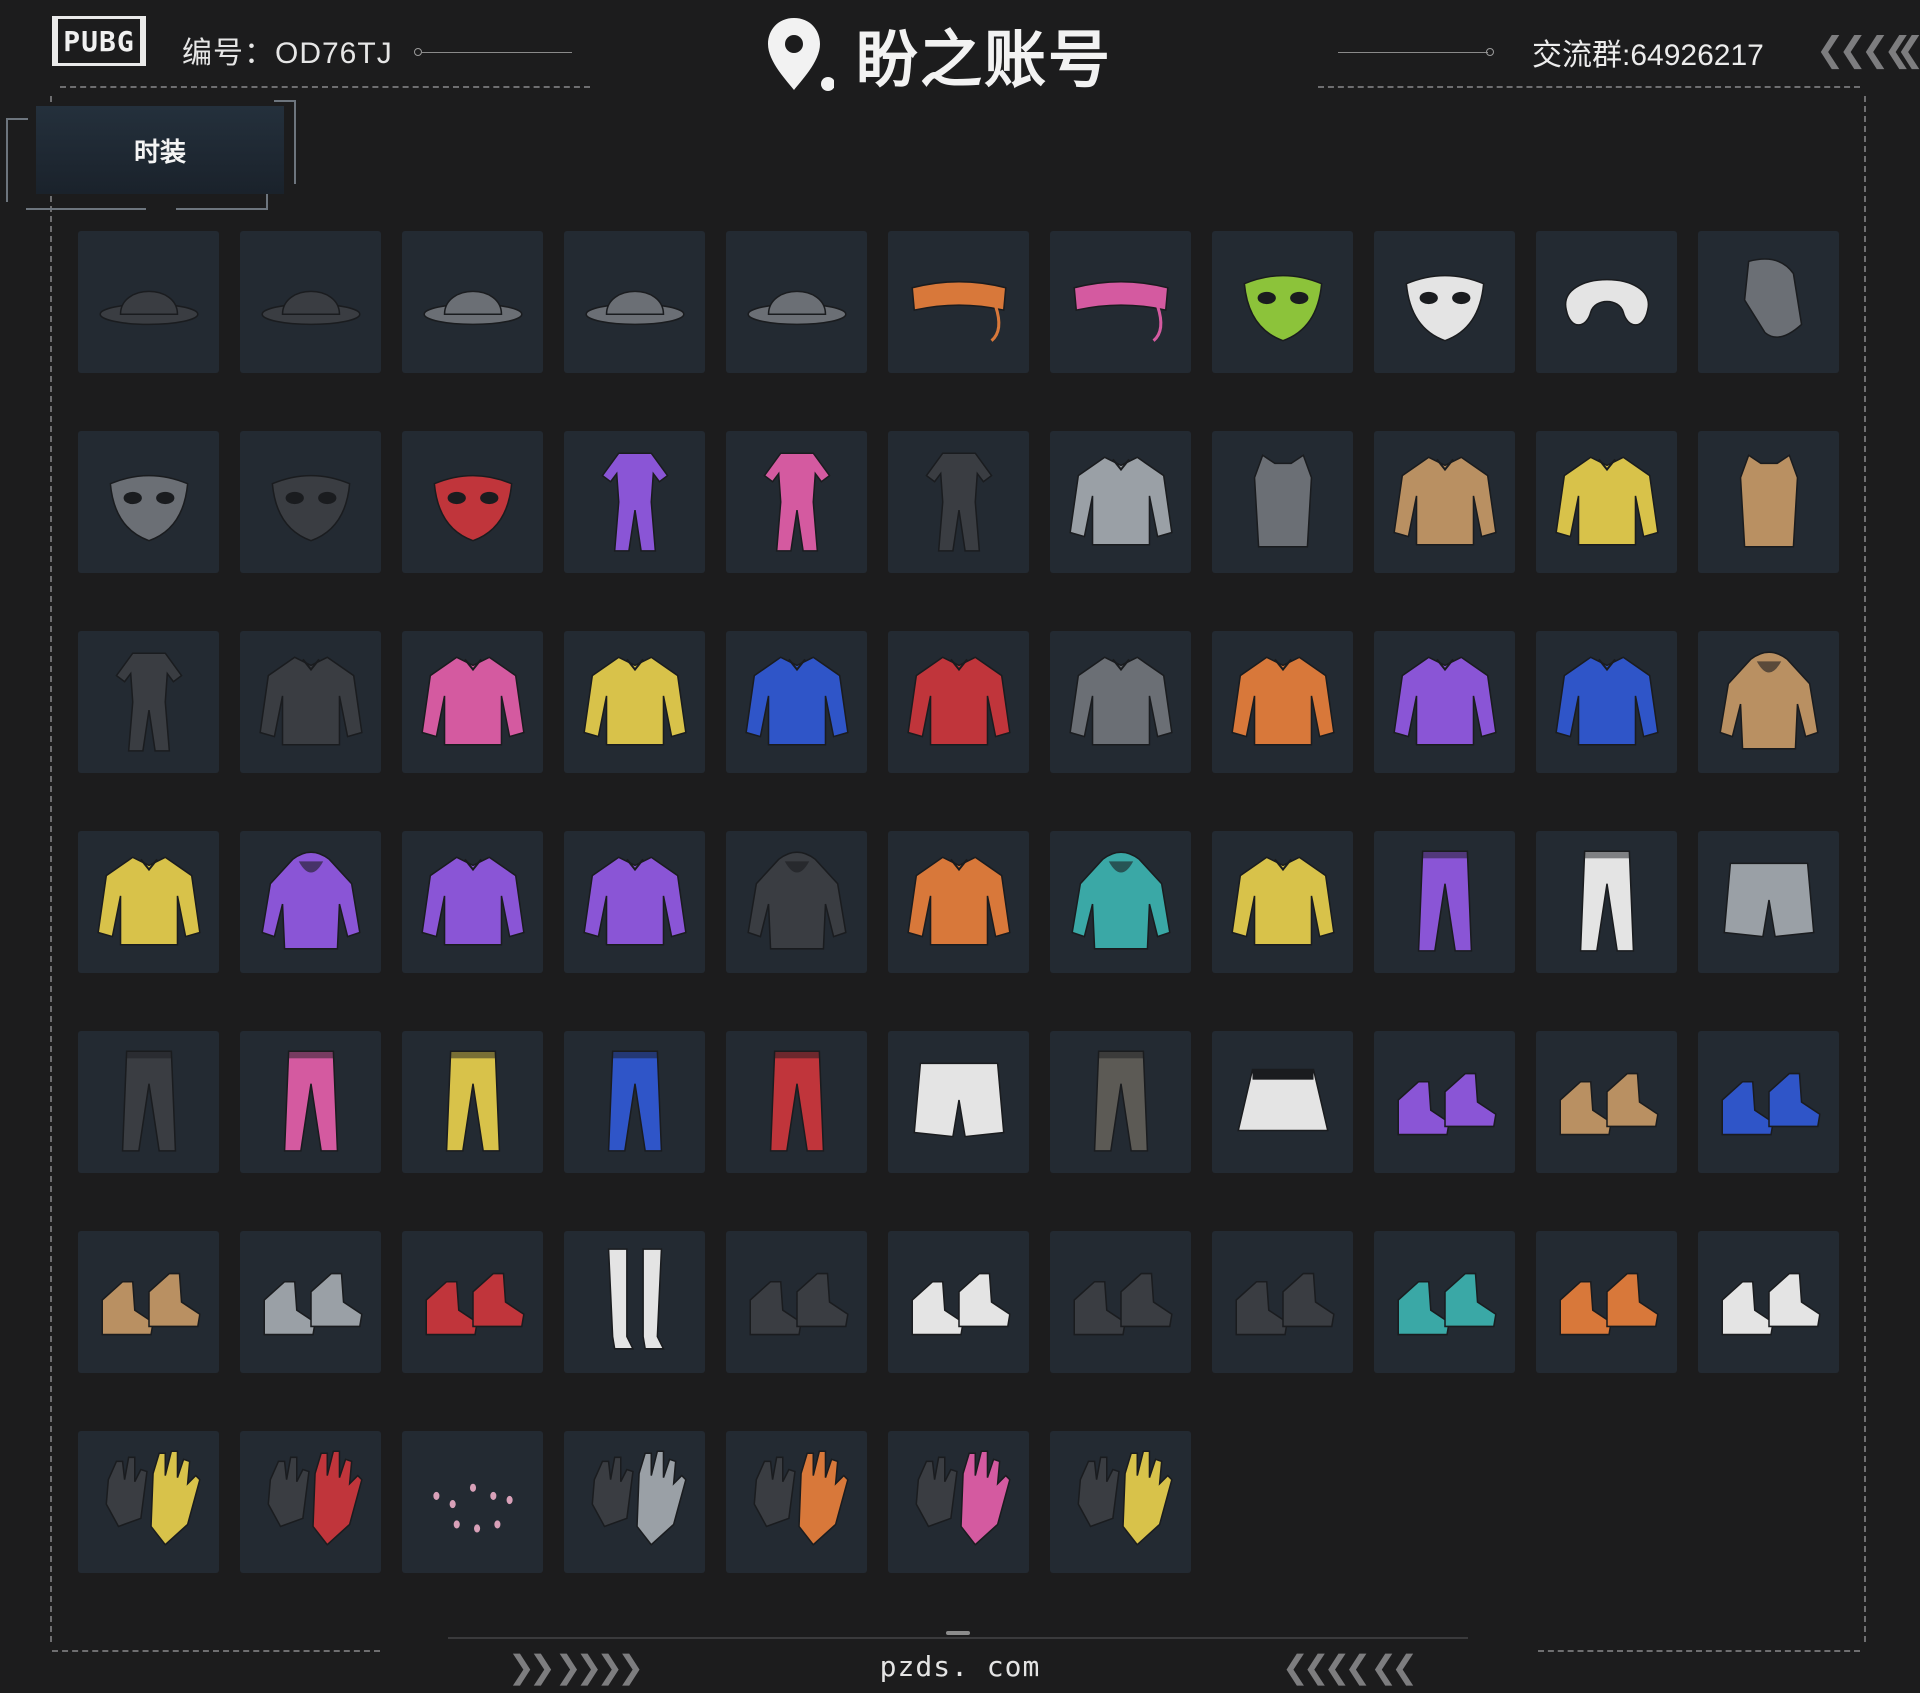 This screenshot has height=1693, width=1920. I want to click on tab-fashion: 时装, so click(160, 150).